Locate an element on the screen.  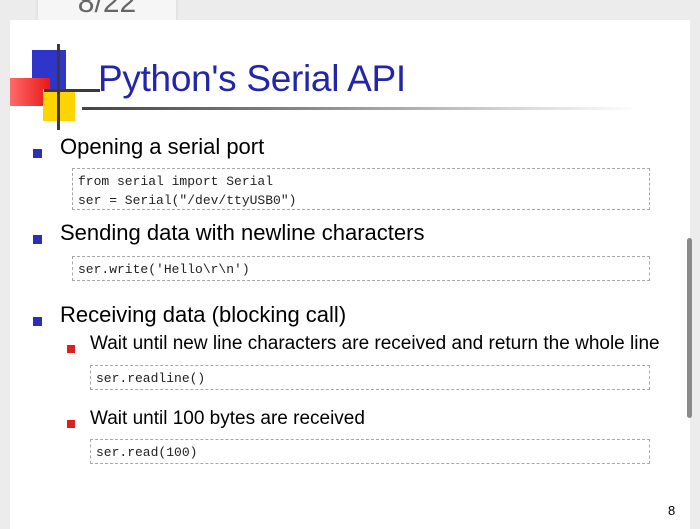
scrollbar is located at coordinates (689, 328).